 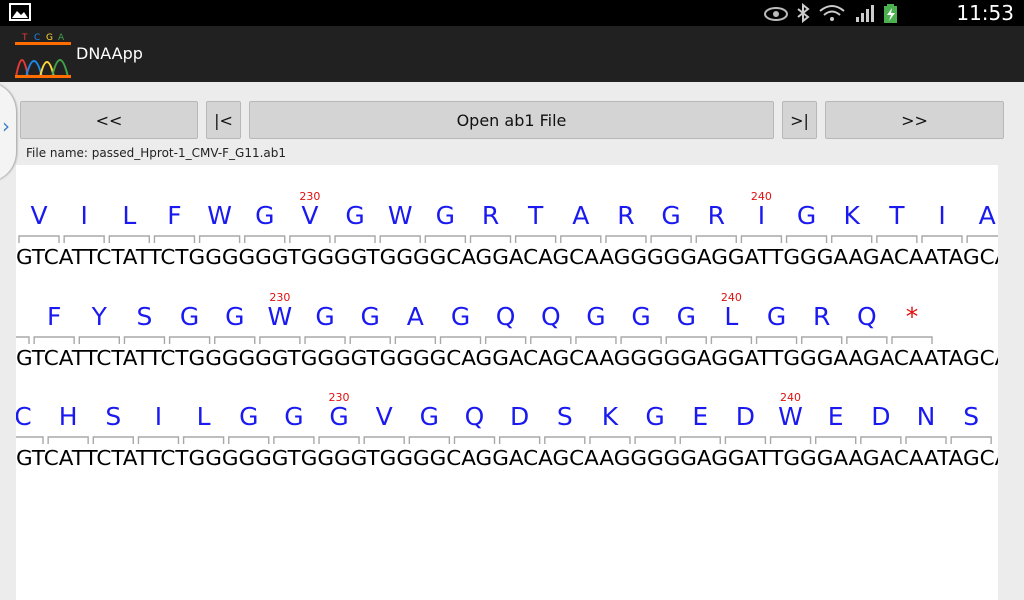 What do you see at coordinates (519, 416) in the screenshot?
I see `amino-acid-3-12: D` at bounding box center [519, 416].